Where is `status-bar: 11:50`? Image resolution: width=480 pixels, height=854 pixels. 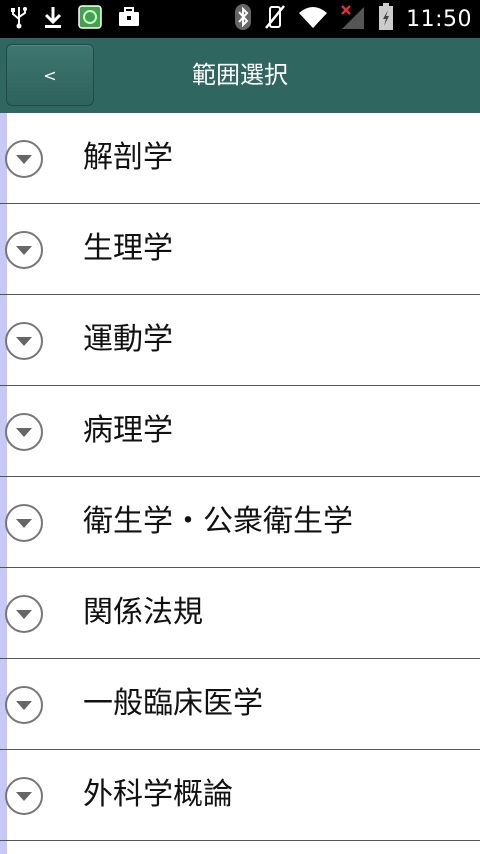 status-bar: 11:50 is located at coordinates (240, 19).